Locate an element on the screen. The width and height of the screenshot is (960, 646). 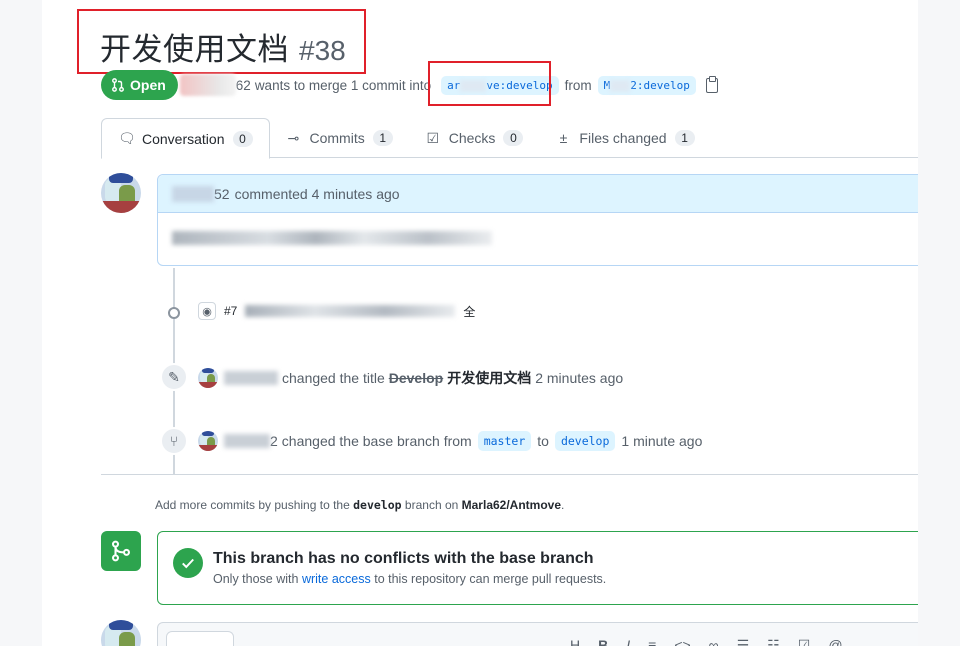
mention-icon: @ is located at coordinates (835, 641).